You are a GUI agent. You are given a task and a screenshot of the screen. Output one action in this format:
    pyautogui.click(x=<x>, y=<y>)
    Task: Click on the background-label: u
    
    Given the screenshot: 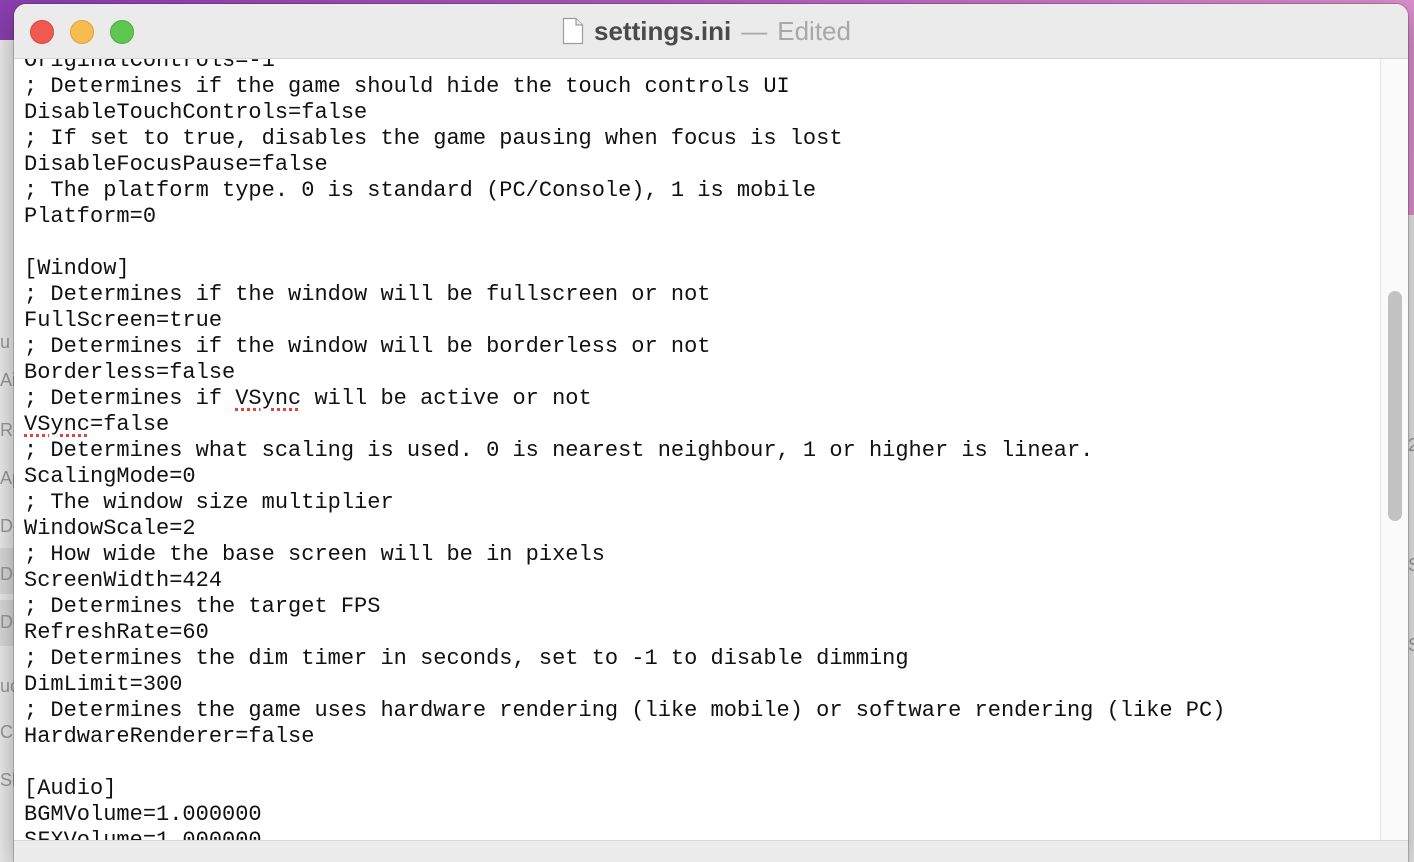 What is the action you would take?
    pyautogui.click(x=5, y=342)
    